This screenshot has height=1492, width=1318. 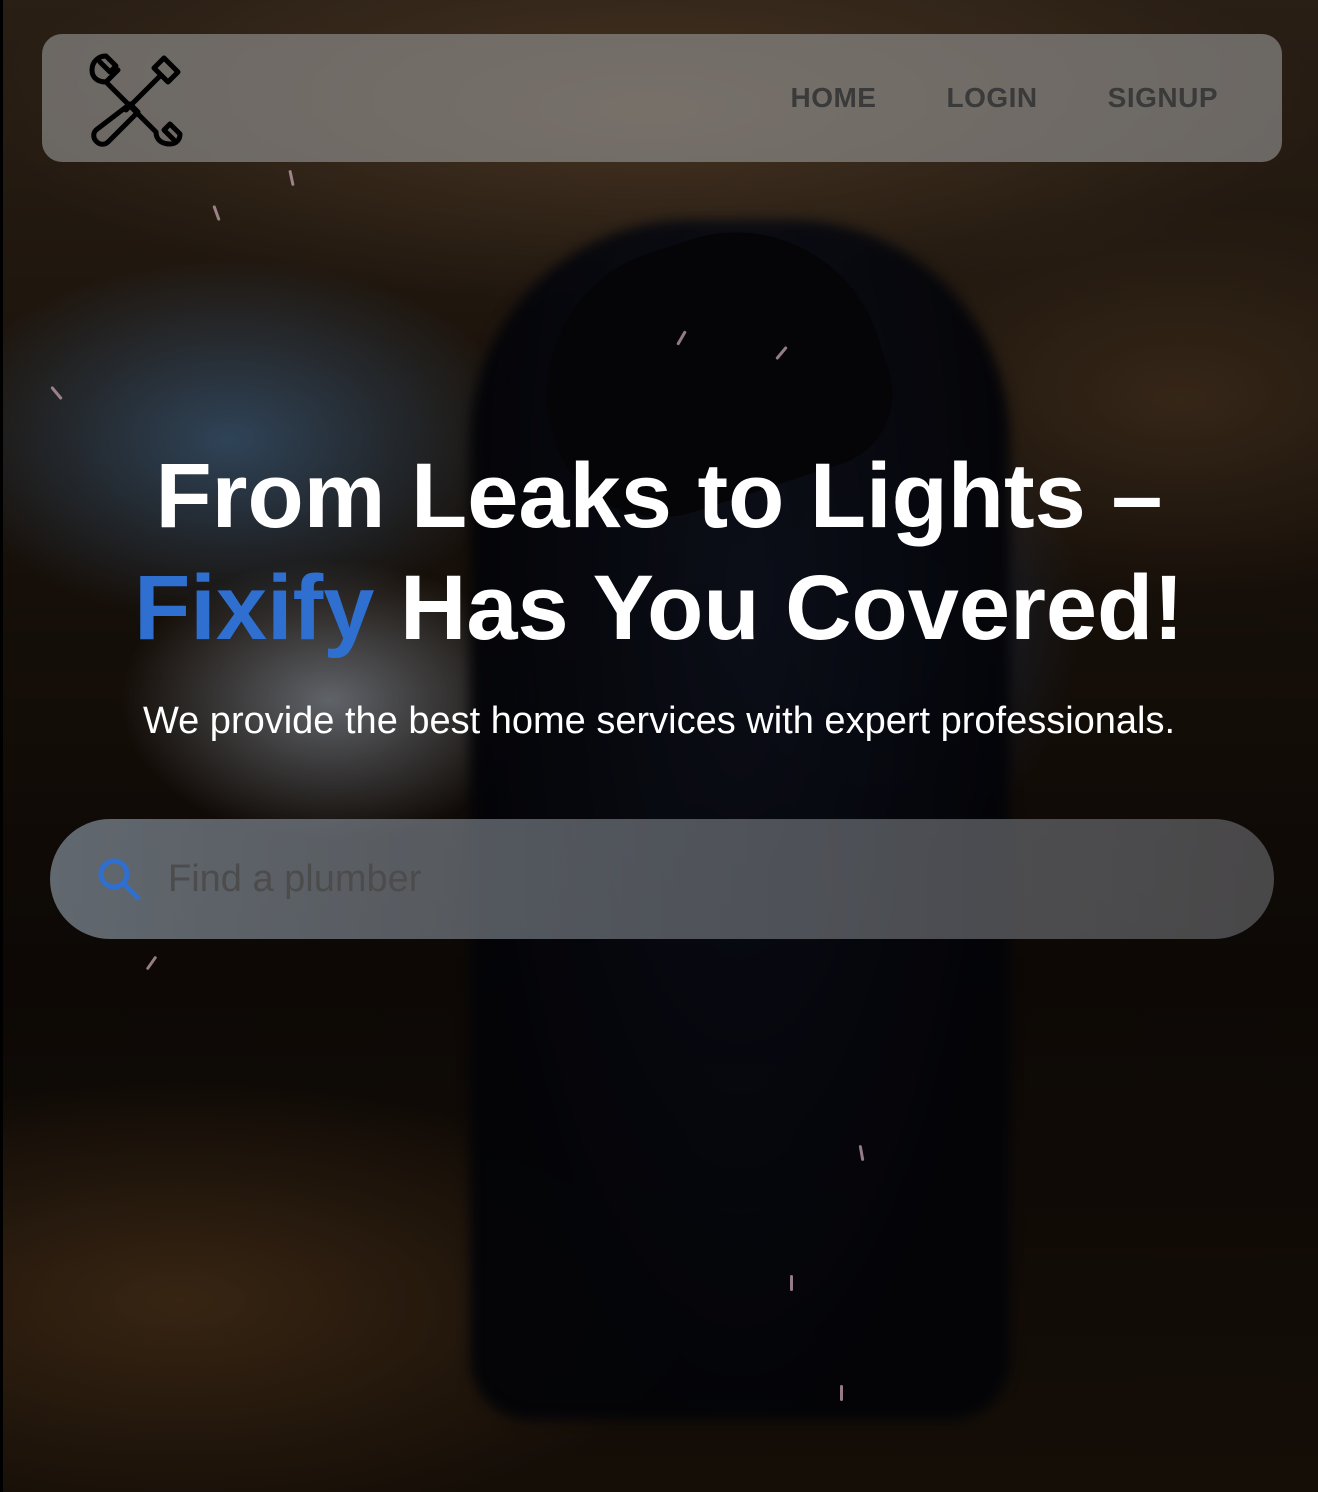 I want to click on brand-name: Fixify, so click(x=254, y=608).